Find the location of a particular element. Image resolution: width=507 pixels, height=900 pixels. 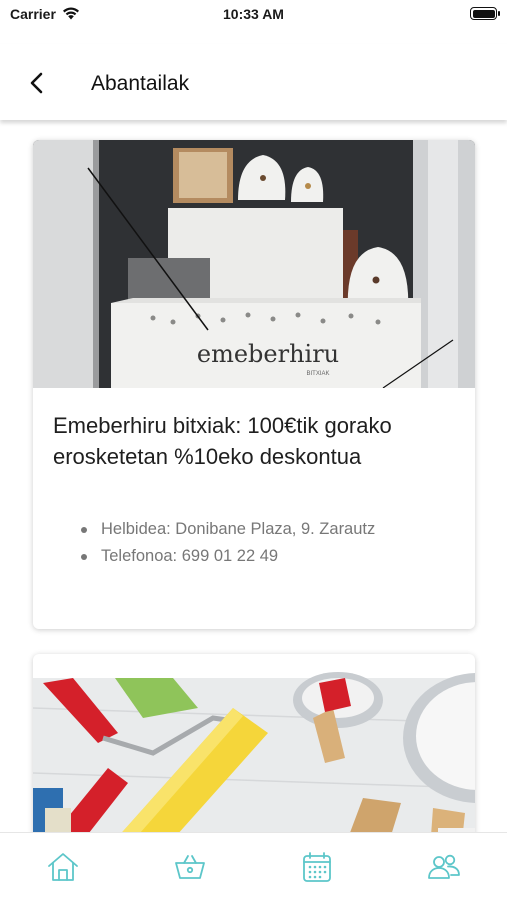

battery-icon is located at coordinates (485, 13).